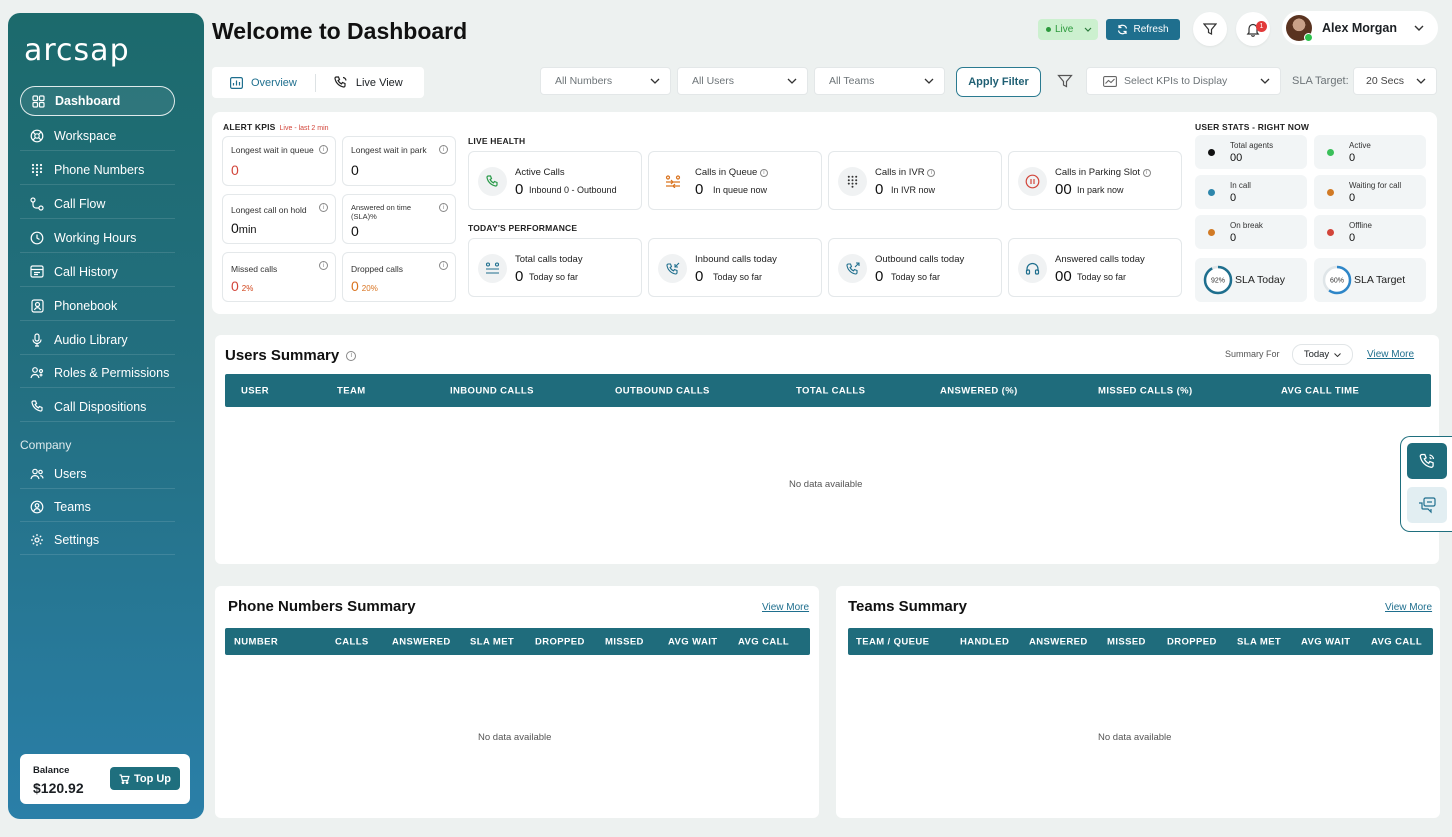  Describe the element at coordinates (916, 277) in the screenshot. I see `perf-card-sub: Today so far` at that location.